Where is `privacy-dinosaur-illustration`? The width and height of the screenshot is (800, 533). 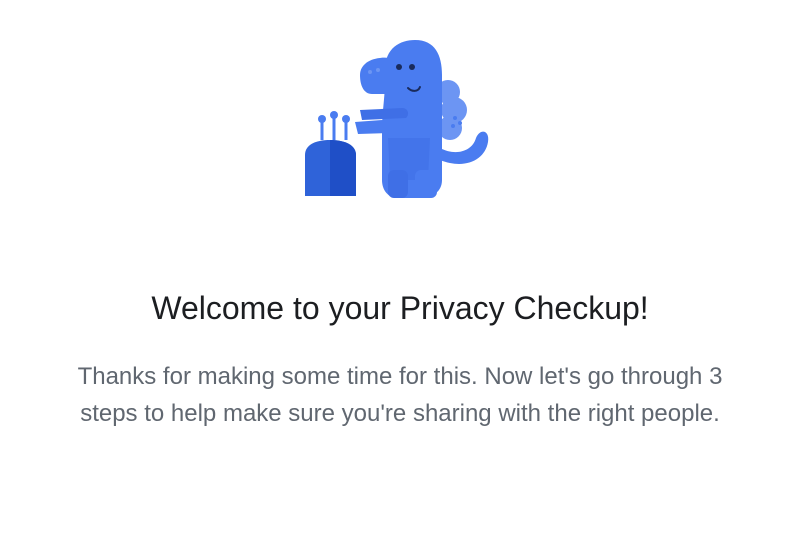 privacy-dinosaur-illustration is located at coordinates (400, 120).